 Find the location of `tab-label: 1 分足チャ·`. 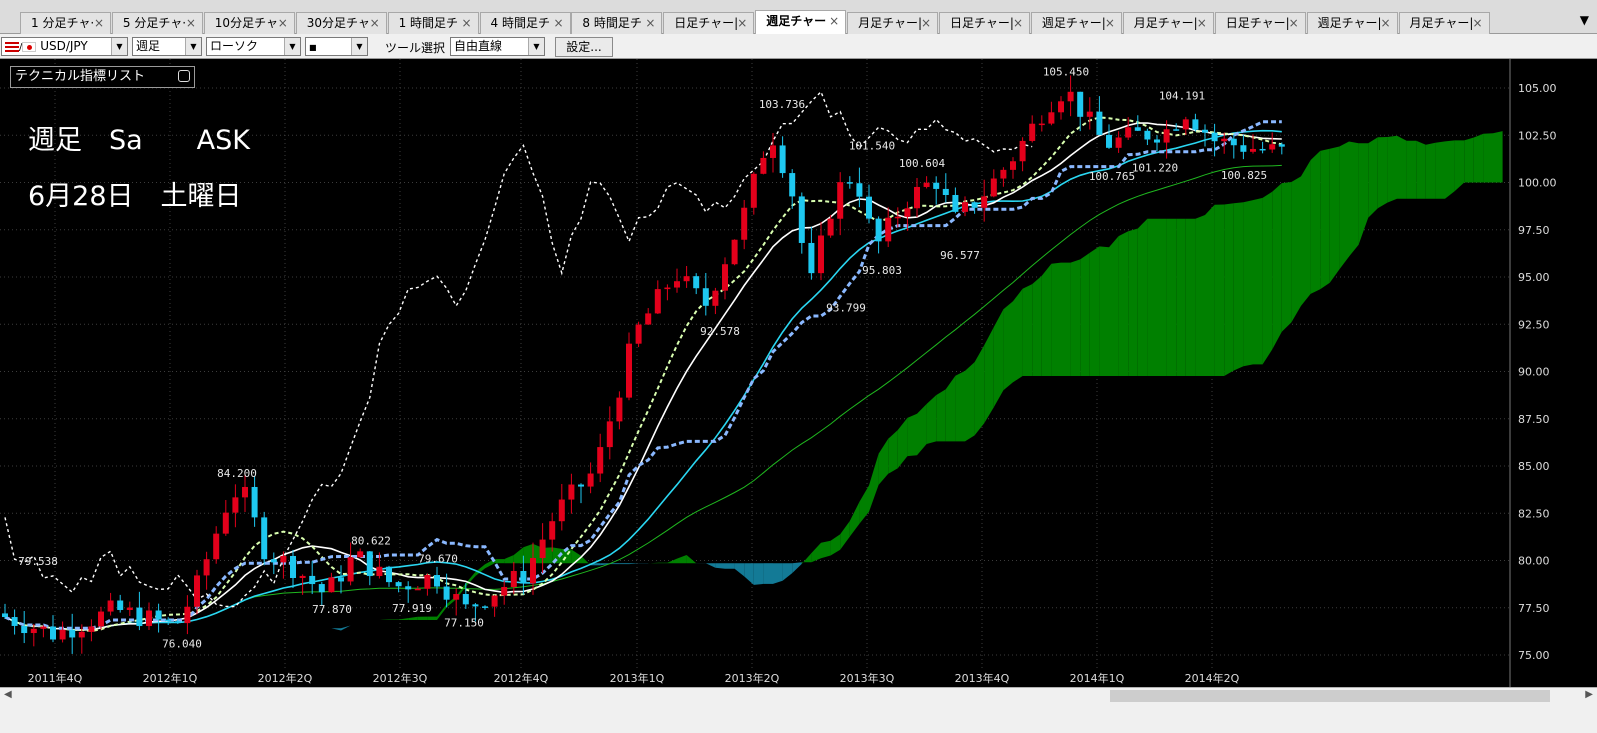

tab-label: 1 分足チャ· is located at coordinates (63, 23).